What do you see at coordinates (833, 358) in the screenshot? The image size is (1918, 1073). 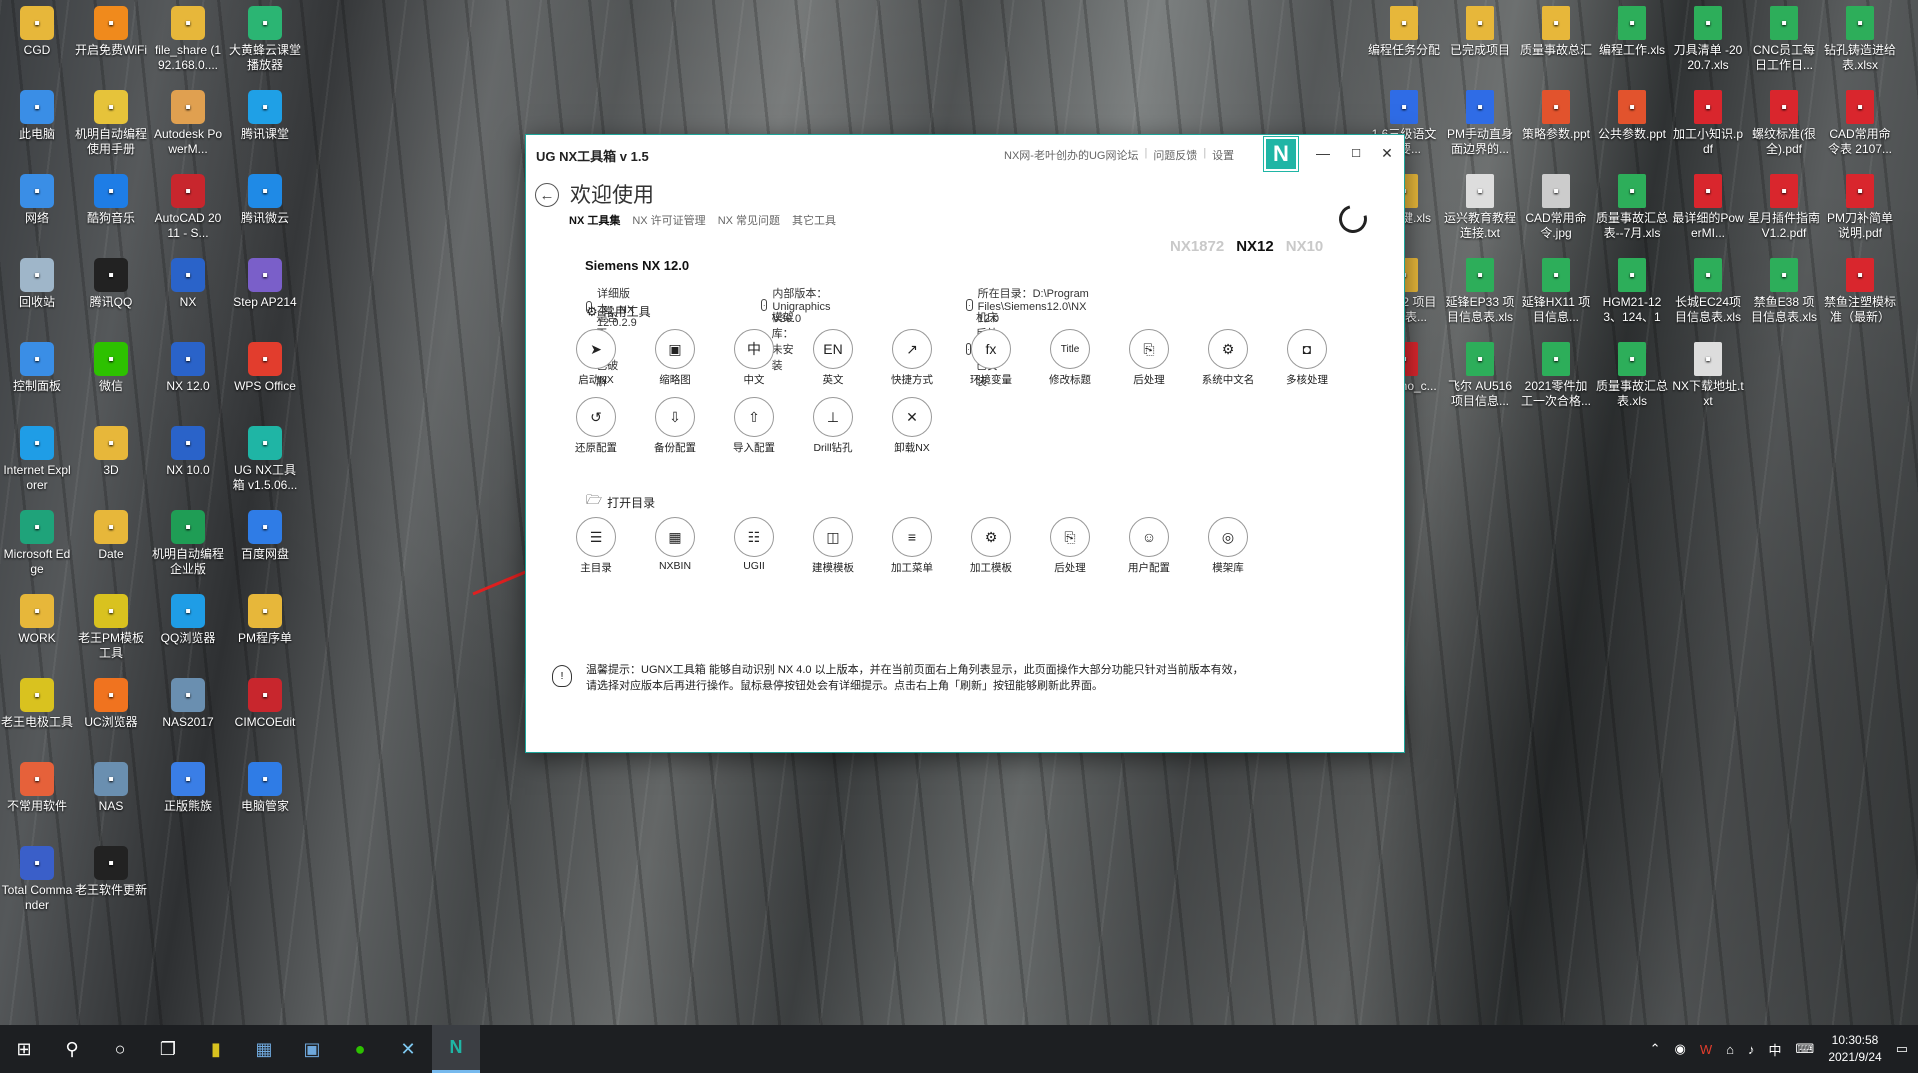 I see `tool-english-button: EN 英文` at bounding box center [833, 358].